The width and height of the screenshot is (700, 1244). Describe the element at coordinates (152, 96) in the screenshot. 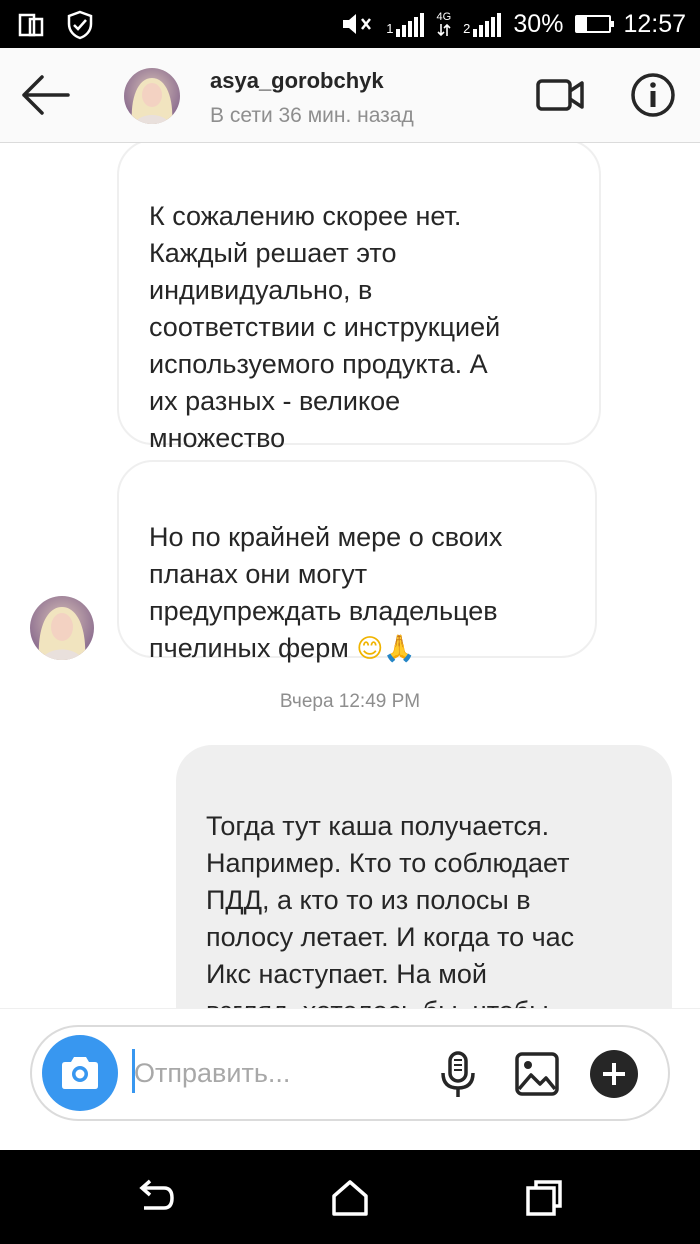

I see `avatar` at that location.